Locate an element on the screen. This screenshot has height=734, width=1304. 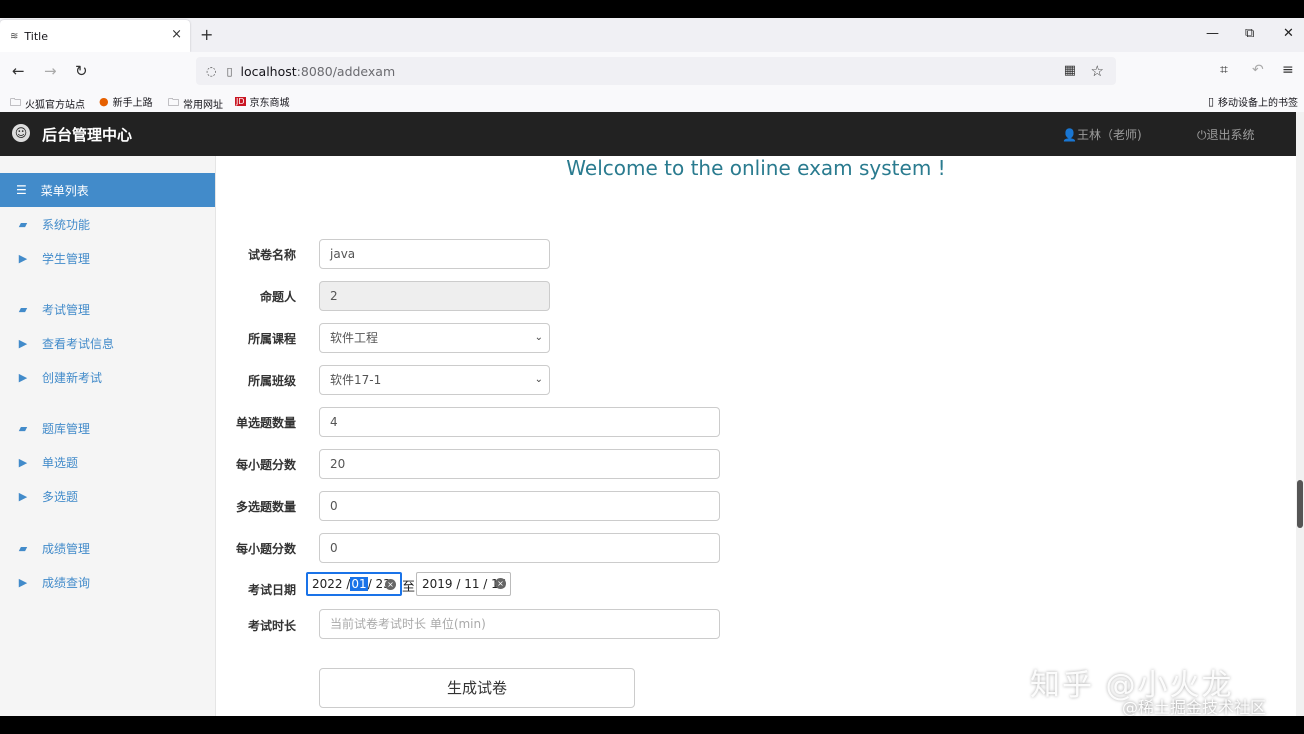
start-date-year: 2022 / is located at coordinates (331, 584).